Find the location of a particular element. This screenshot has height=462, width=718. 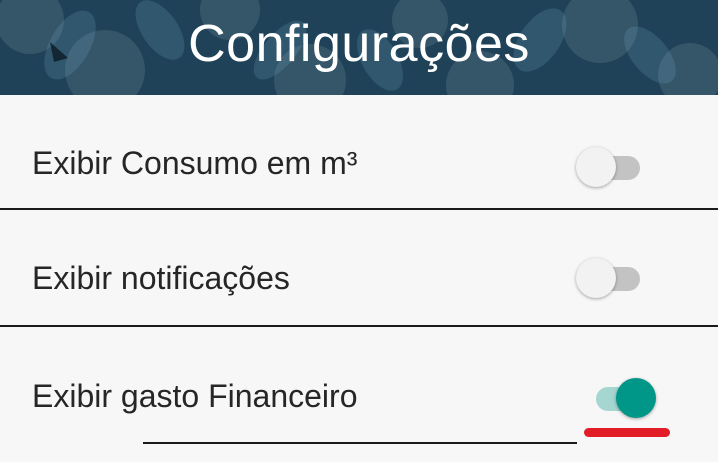

label-underline is located at coordinates (360, 443).